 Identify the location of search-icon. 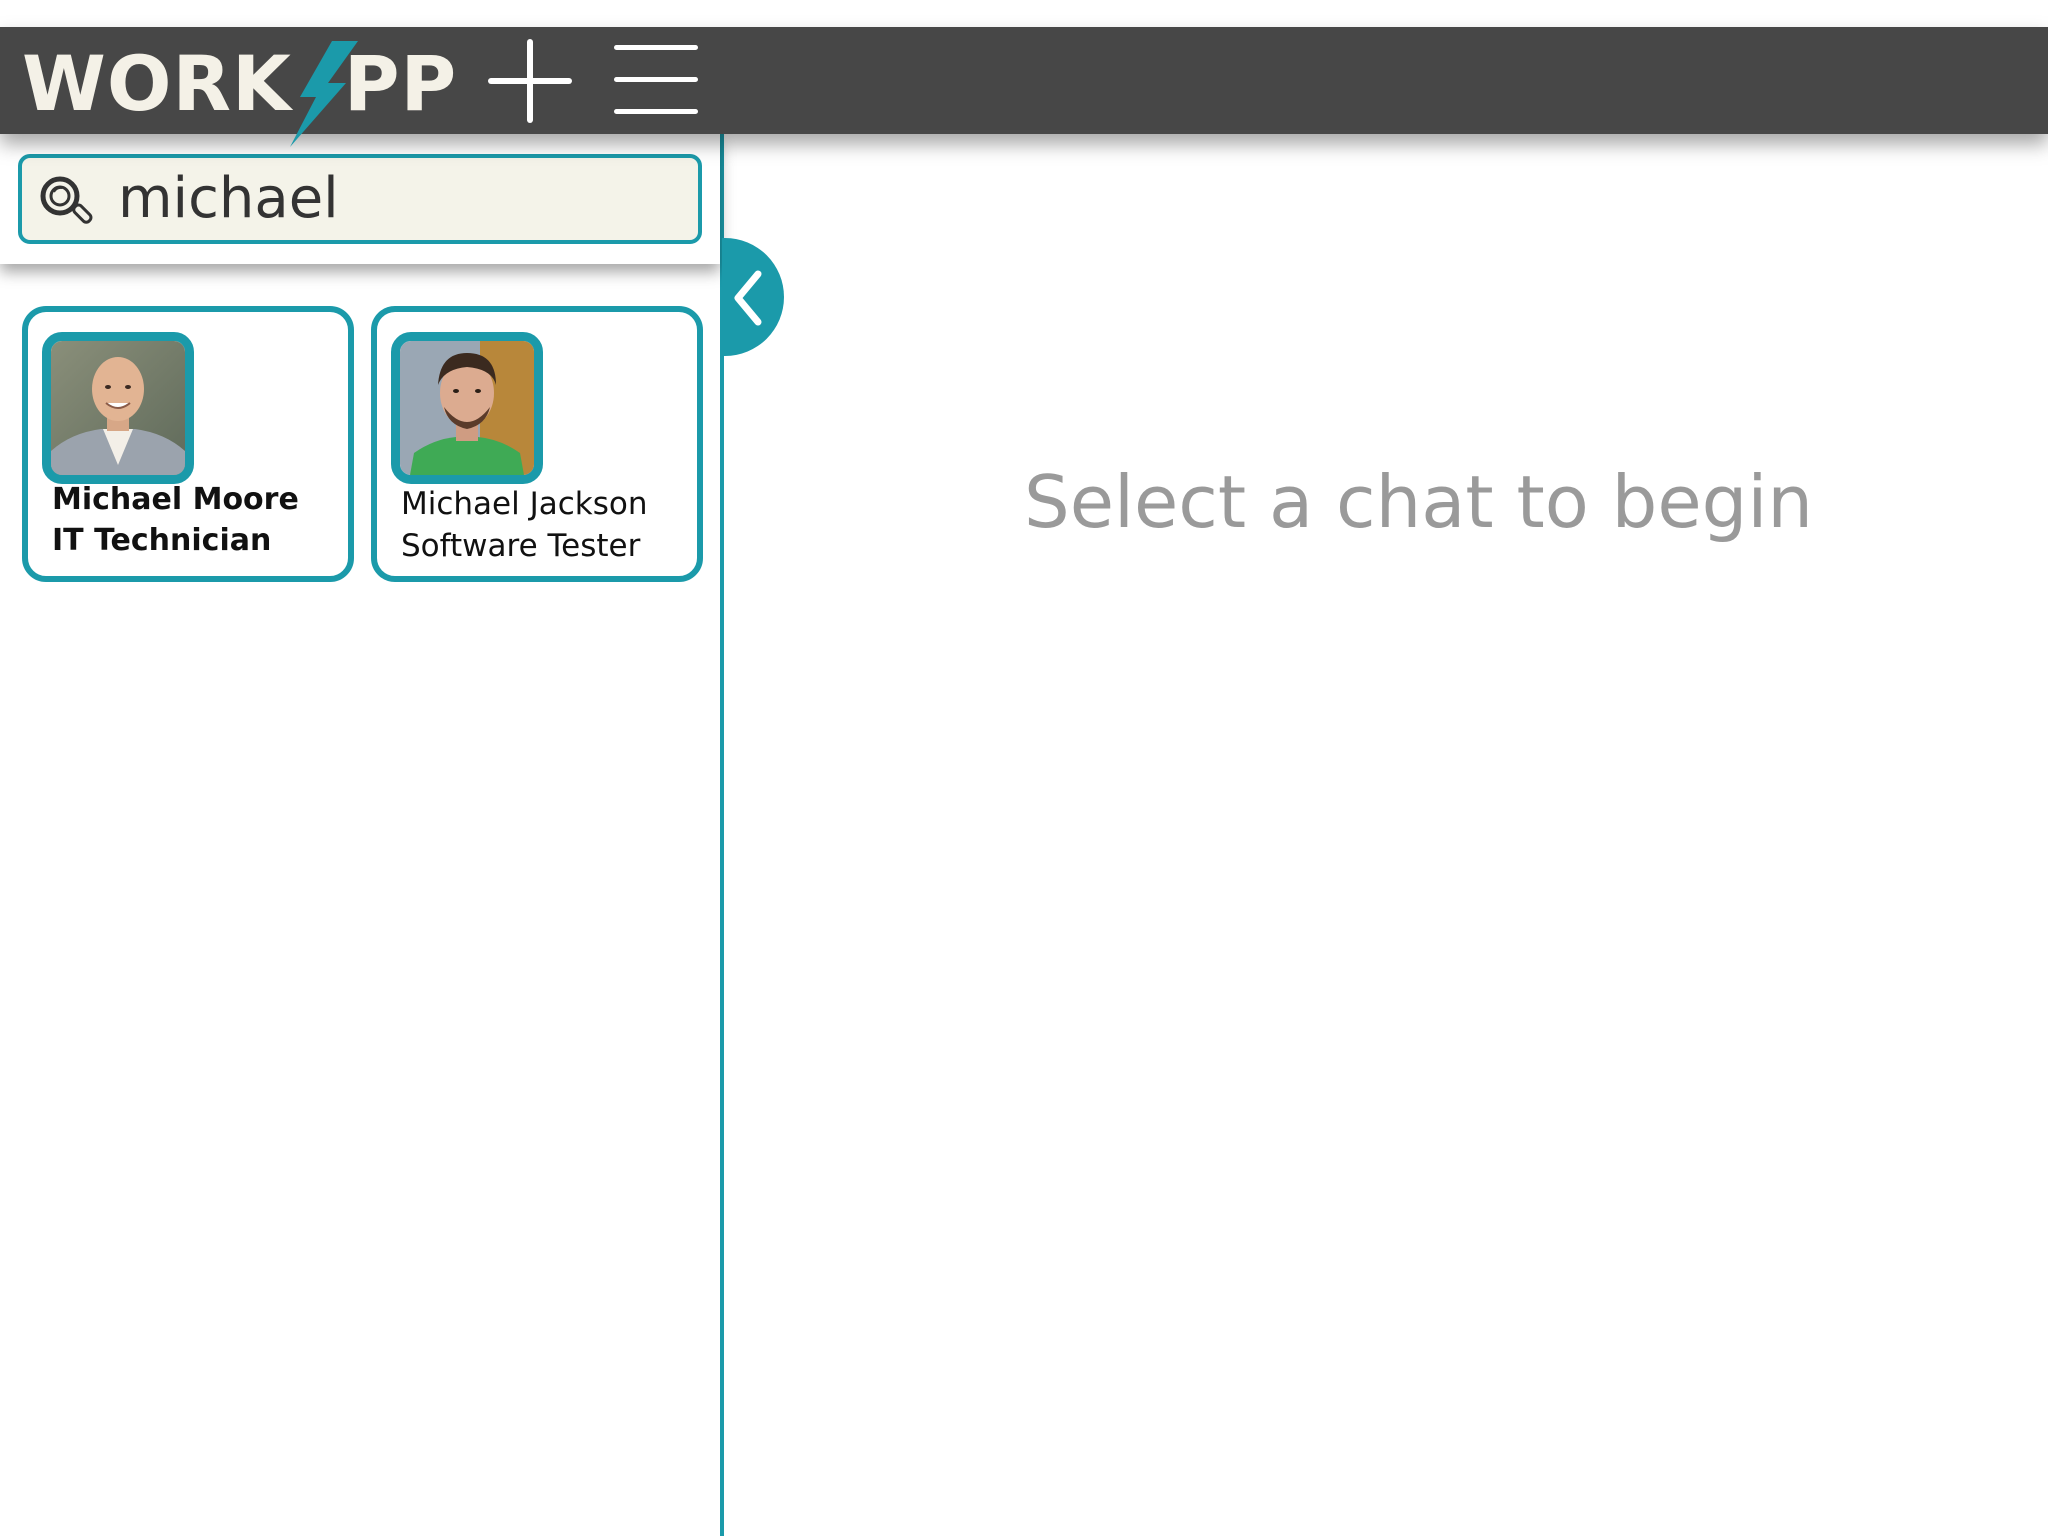
(66, 200).